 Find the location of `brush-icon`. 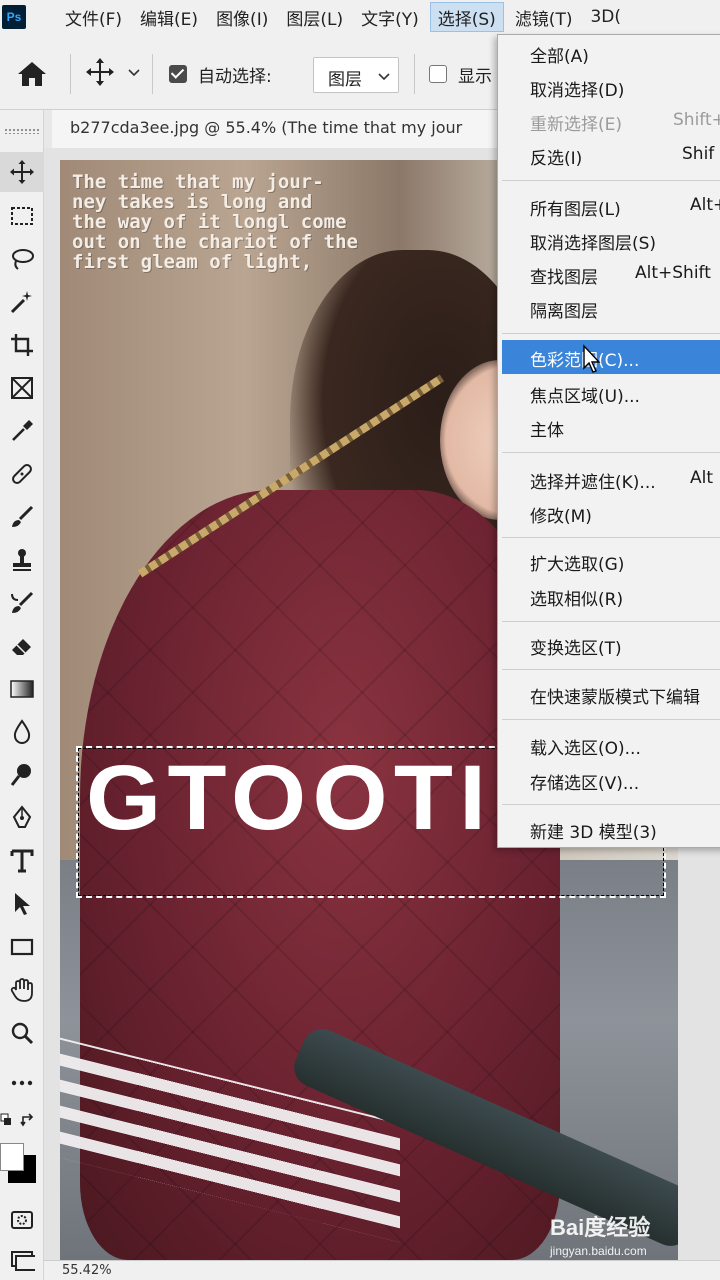

brush-icon is located at coordinates (23, 516).